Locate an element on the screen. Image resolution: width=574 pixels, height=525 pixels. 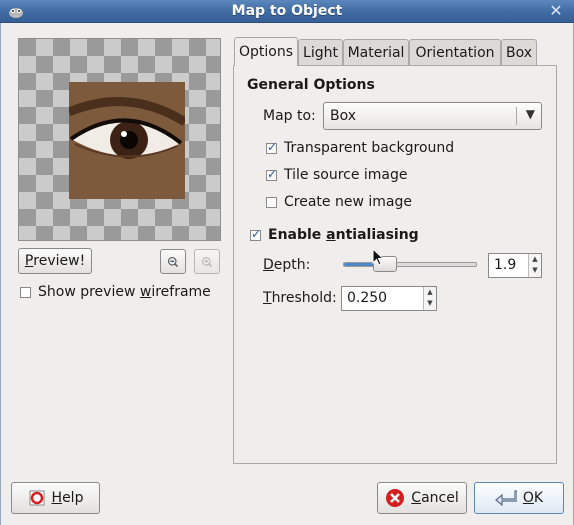
enable-antialiasing-label: Enable antialiasing is located at coordinates (343, 235).